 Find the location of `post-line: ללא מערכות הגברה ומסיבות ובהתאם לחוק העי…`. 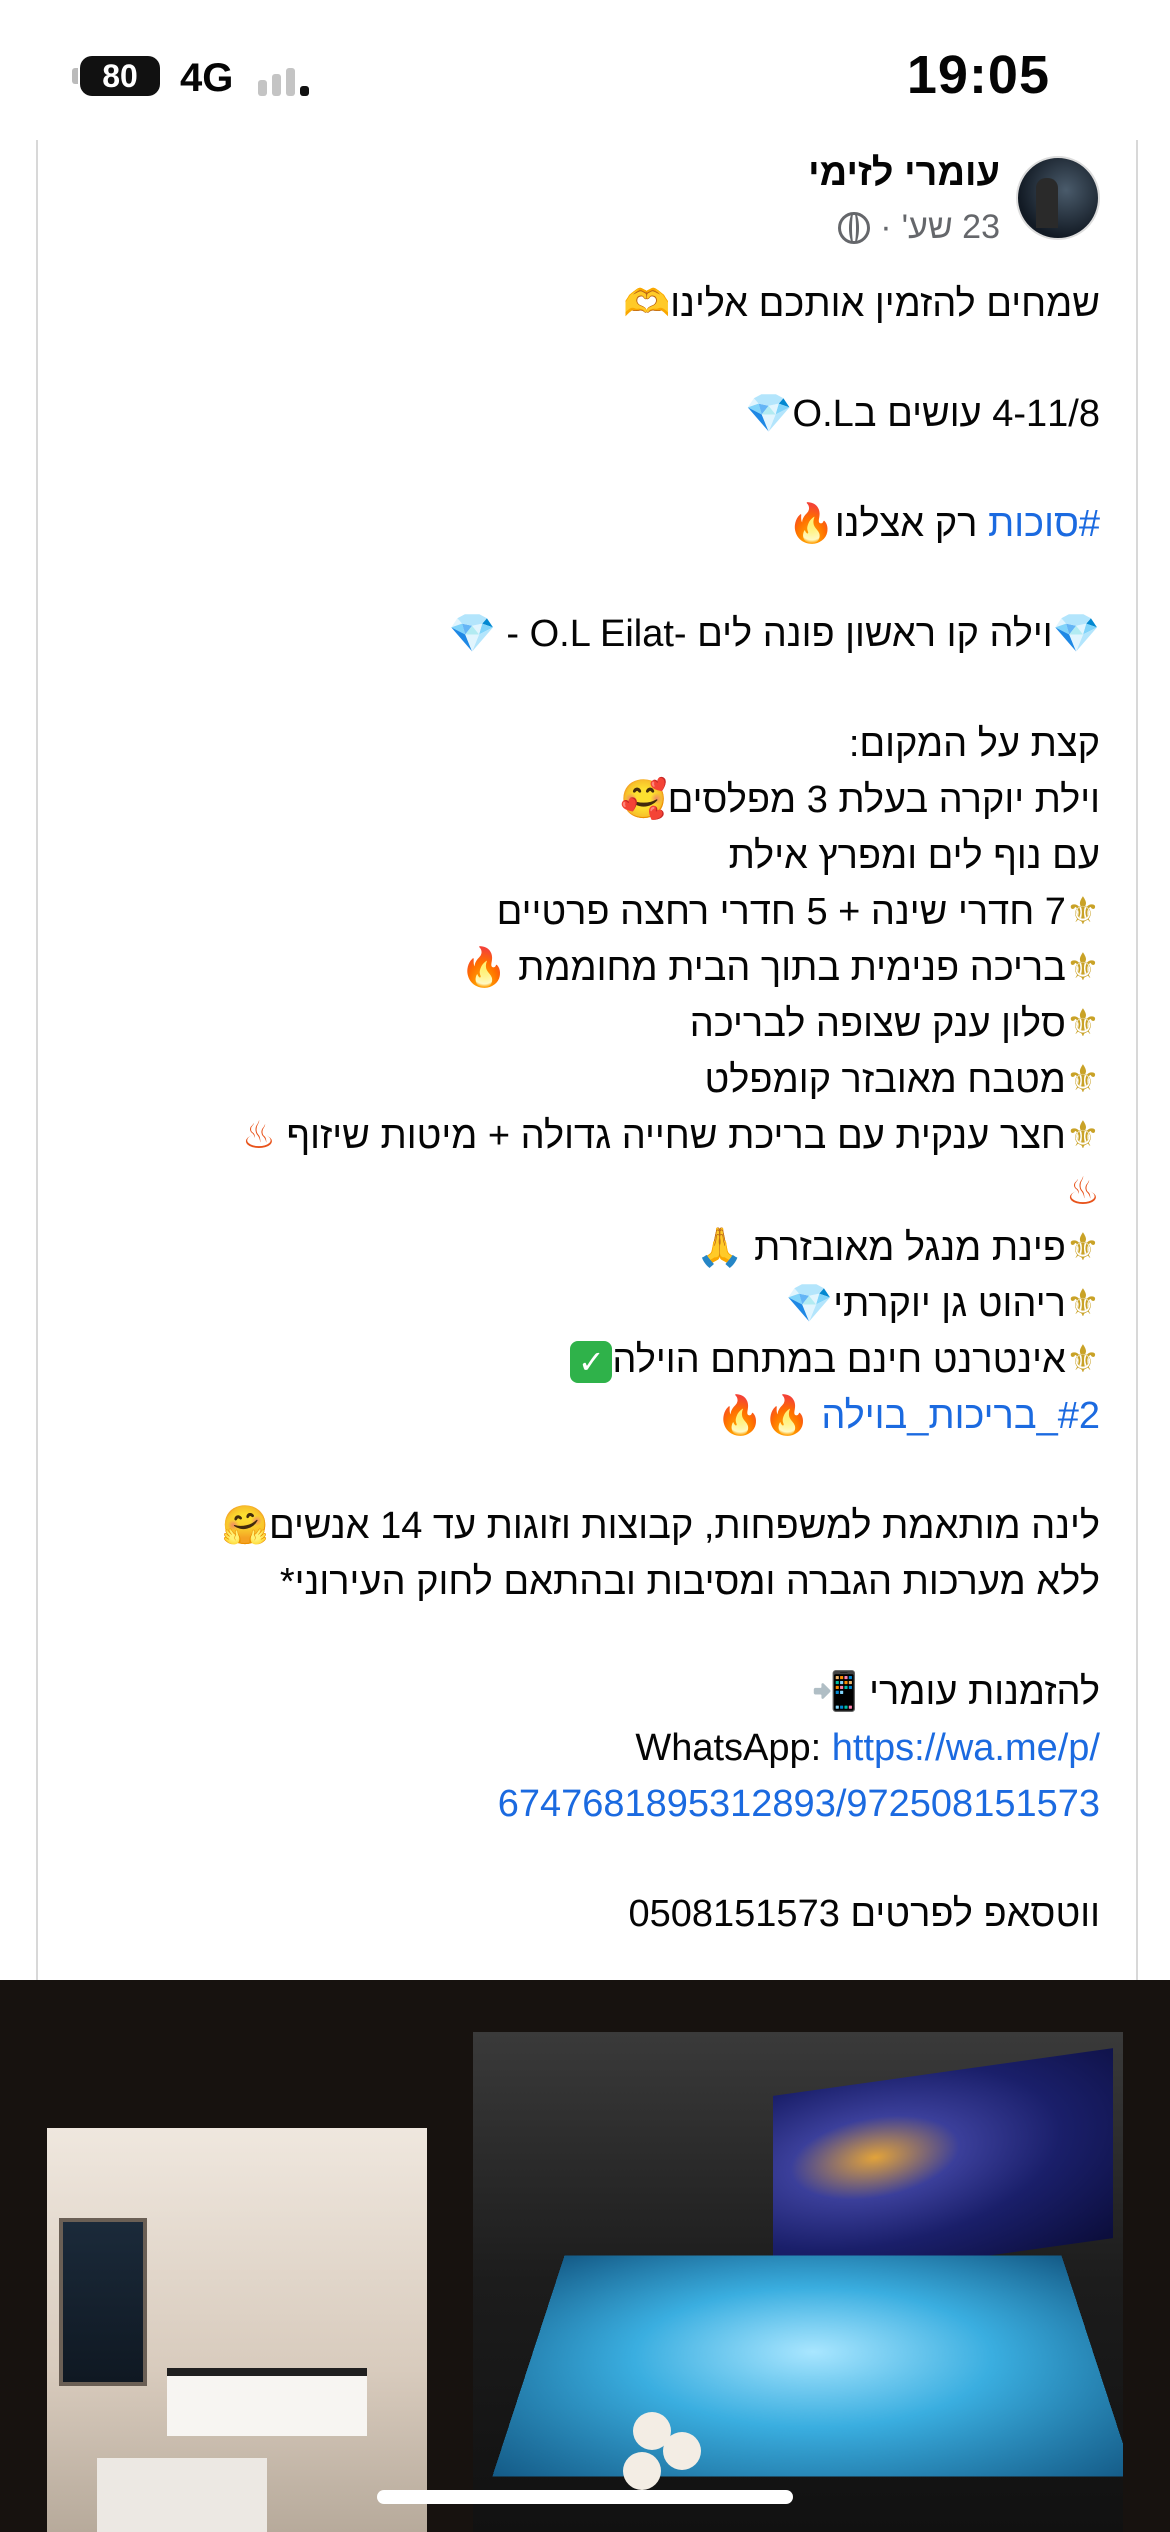

post-line: ללא מערכות הגברה ומסיבות ובהתאם לחוק העי… is located at coordinates (689, 1582).